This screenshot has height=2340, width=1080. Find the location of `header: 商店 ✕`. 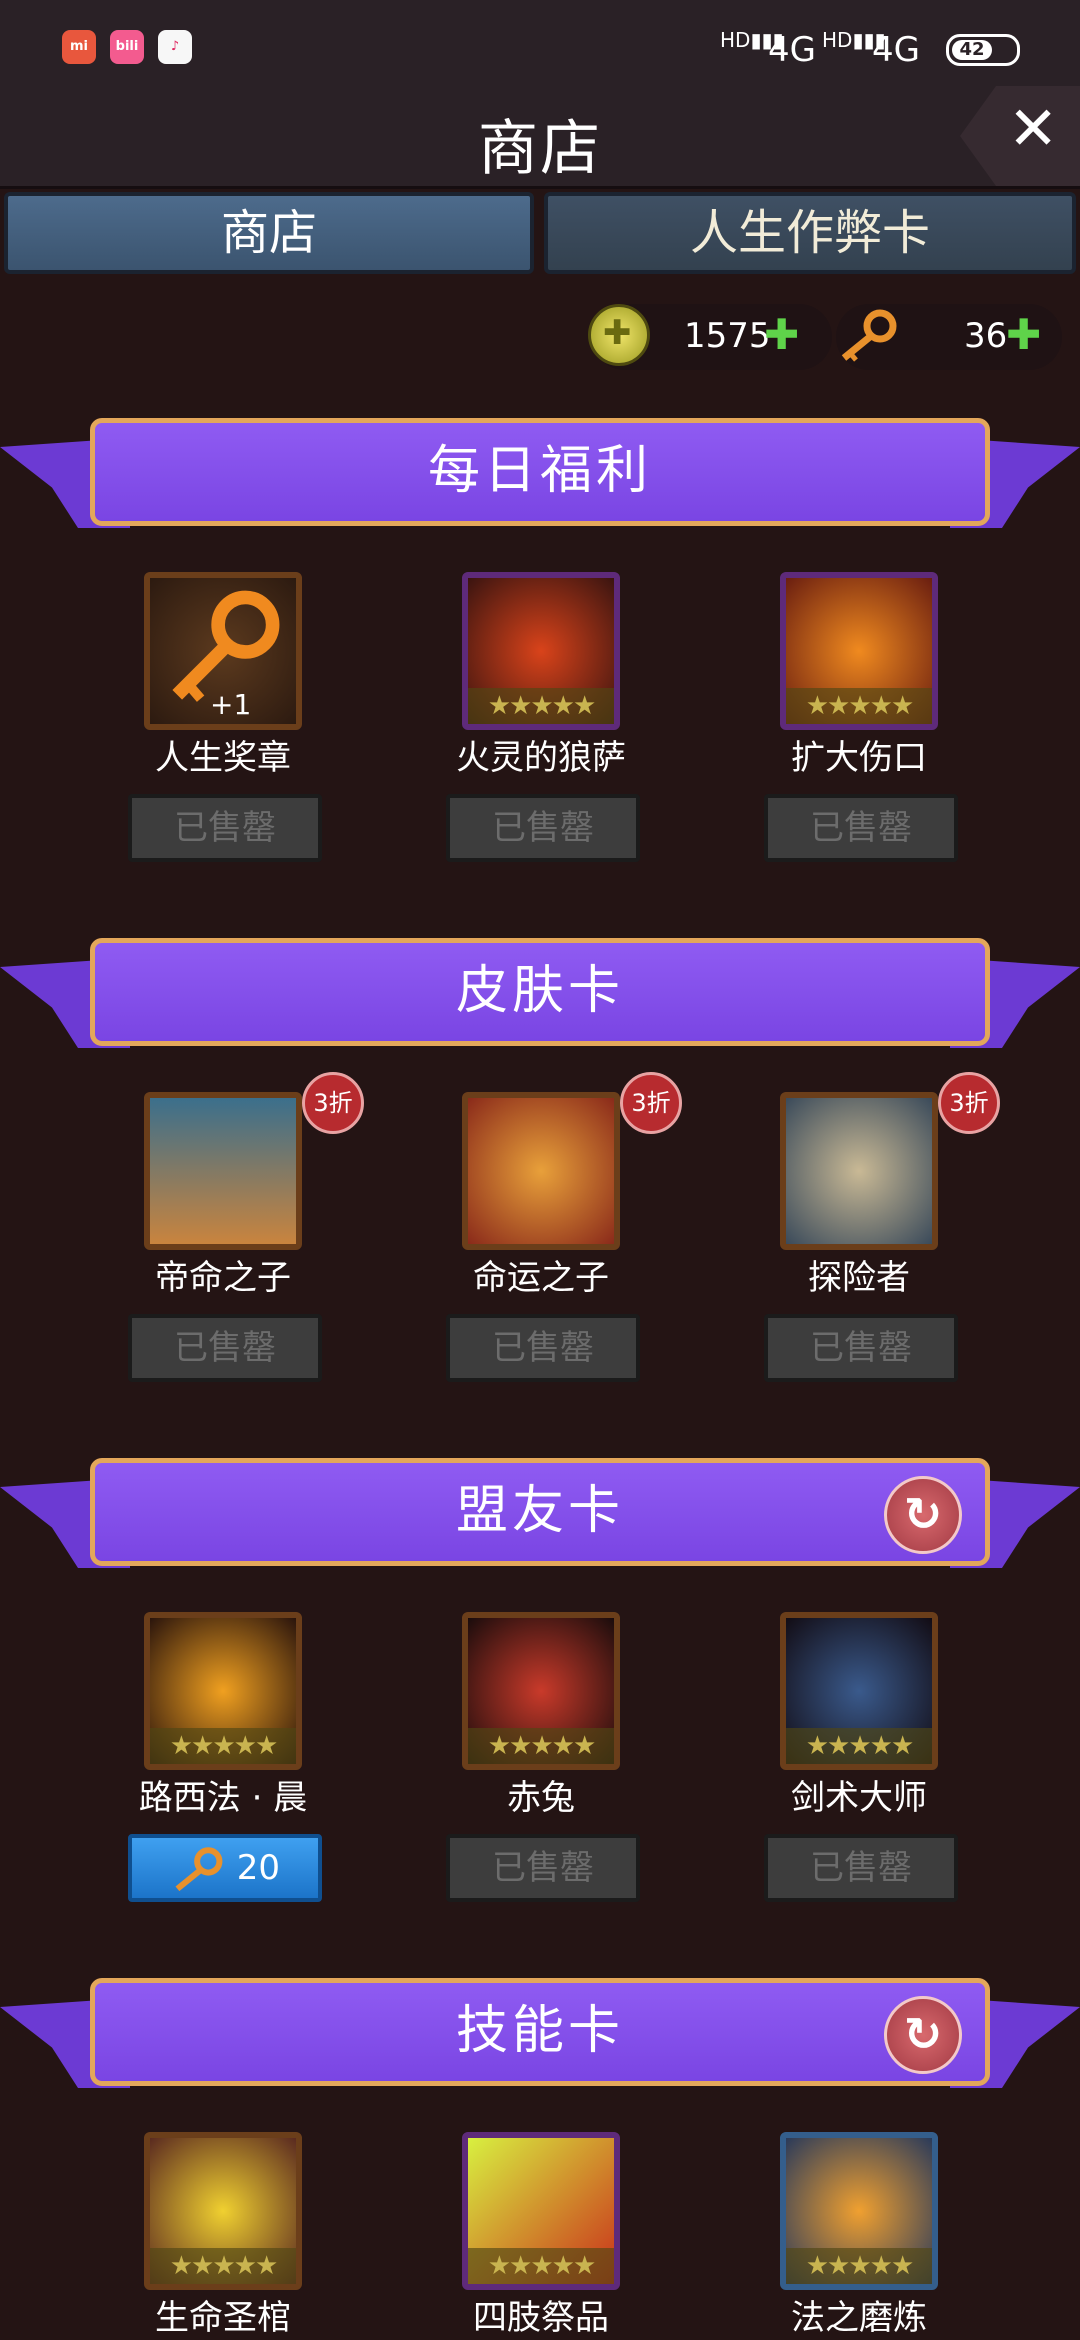

header: 商店 ✕ is located at coordinates (540, 137).